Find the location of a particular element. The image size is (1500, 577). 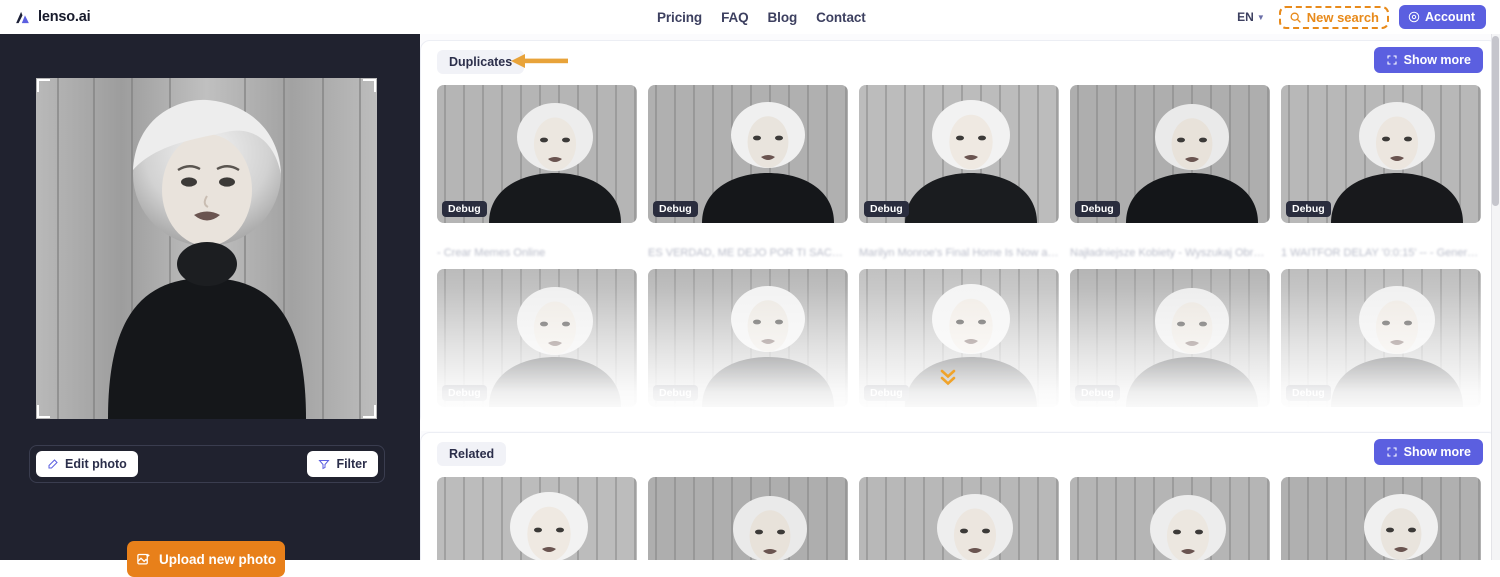

filter-label: Filter is located at coordinates (351, 464).